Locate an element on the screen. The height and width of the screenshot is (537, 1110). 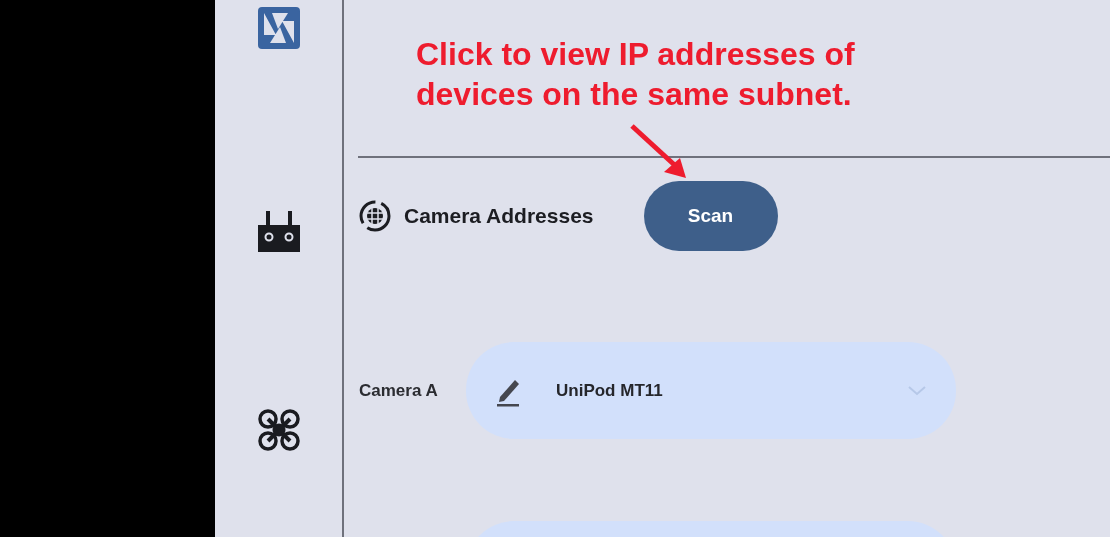
annotation-text: Click to view IP addresses of is located at coordinates (636, 54).